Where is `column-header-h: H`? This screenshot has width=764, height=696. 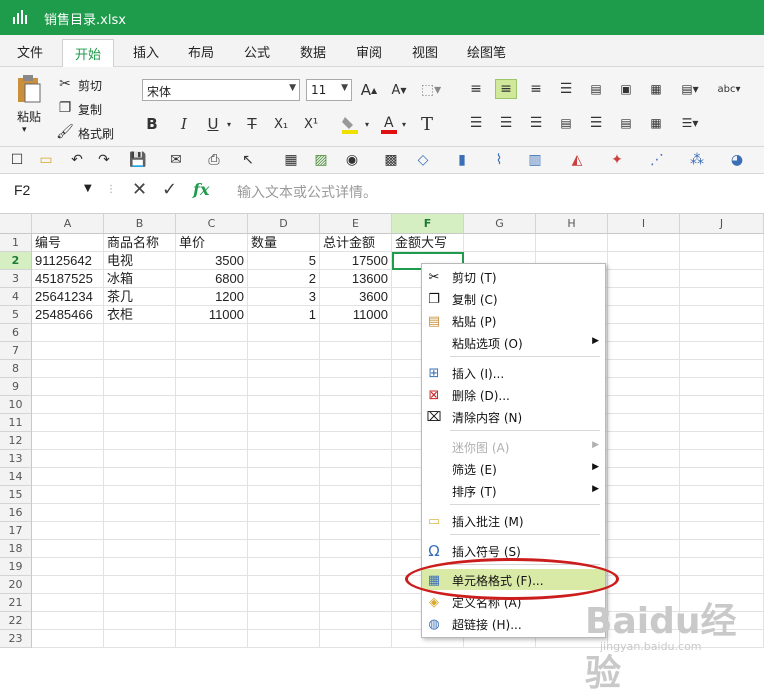
column-header-h: H is located at coordinates (572, 224).